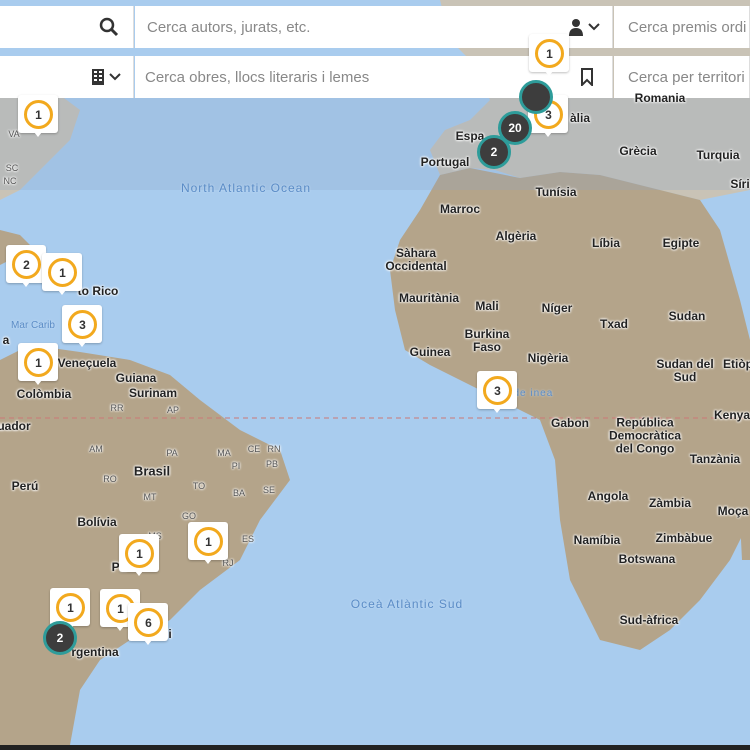 The height and width of the screenshot is (750, 750). What do you see at coordinates (173, 410) in the screenshot?
I see `label-ap: AP` at bounding box center [173, 410].